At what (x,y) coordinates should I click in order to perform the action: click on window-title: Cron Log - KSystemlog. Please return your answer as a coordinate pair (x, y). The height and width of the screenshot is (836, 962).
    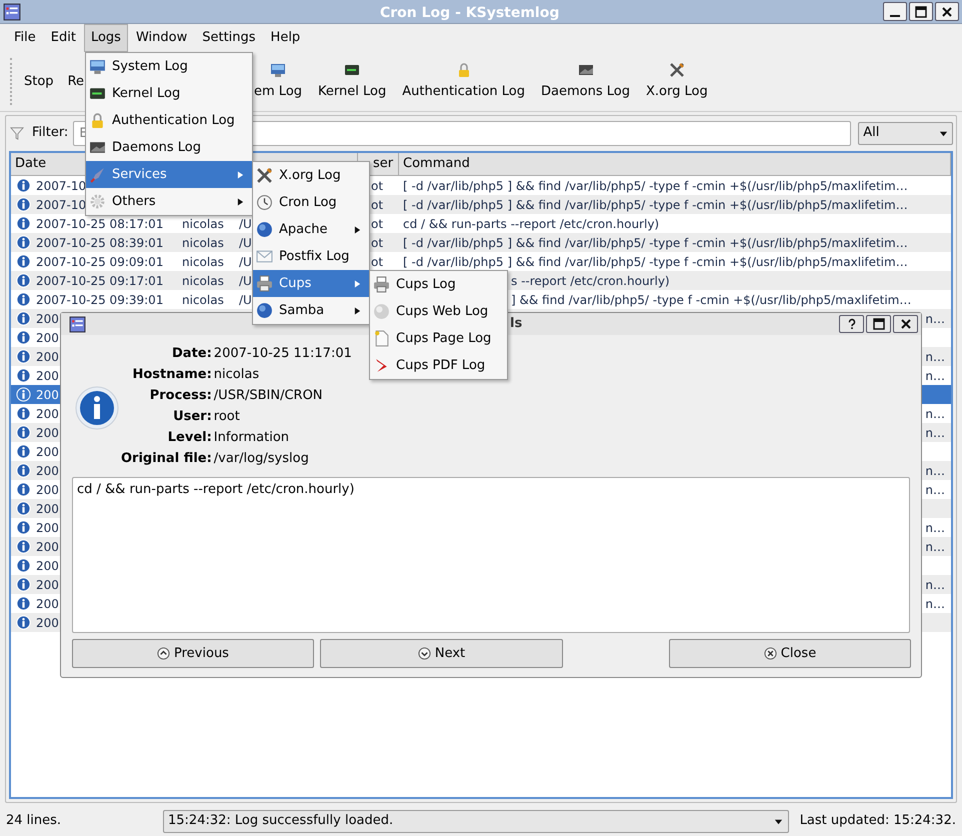
    Looking at the image, I should click on (470, 13).